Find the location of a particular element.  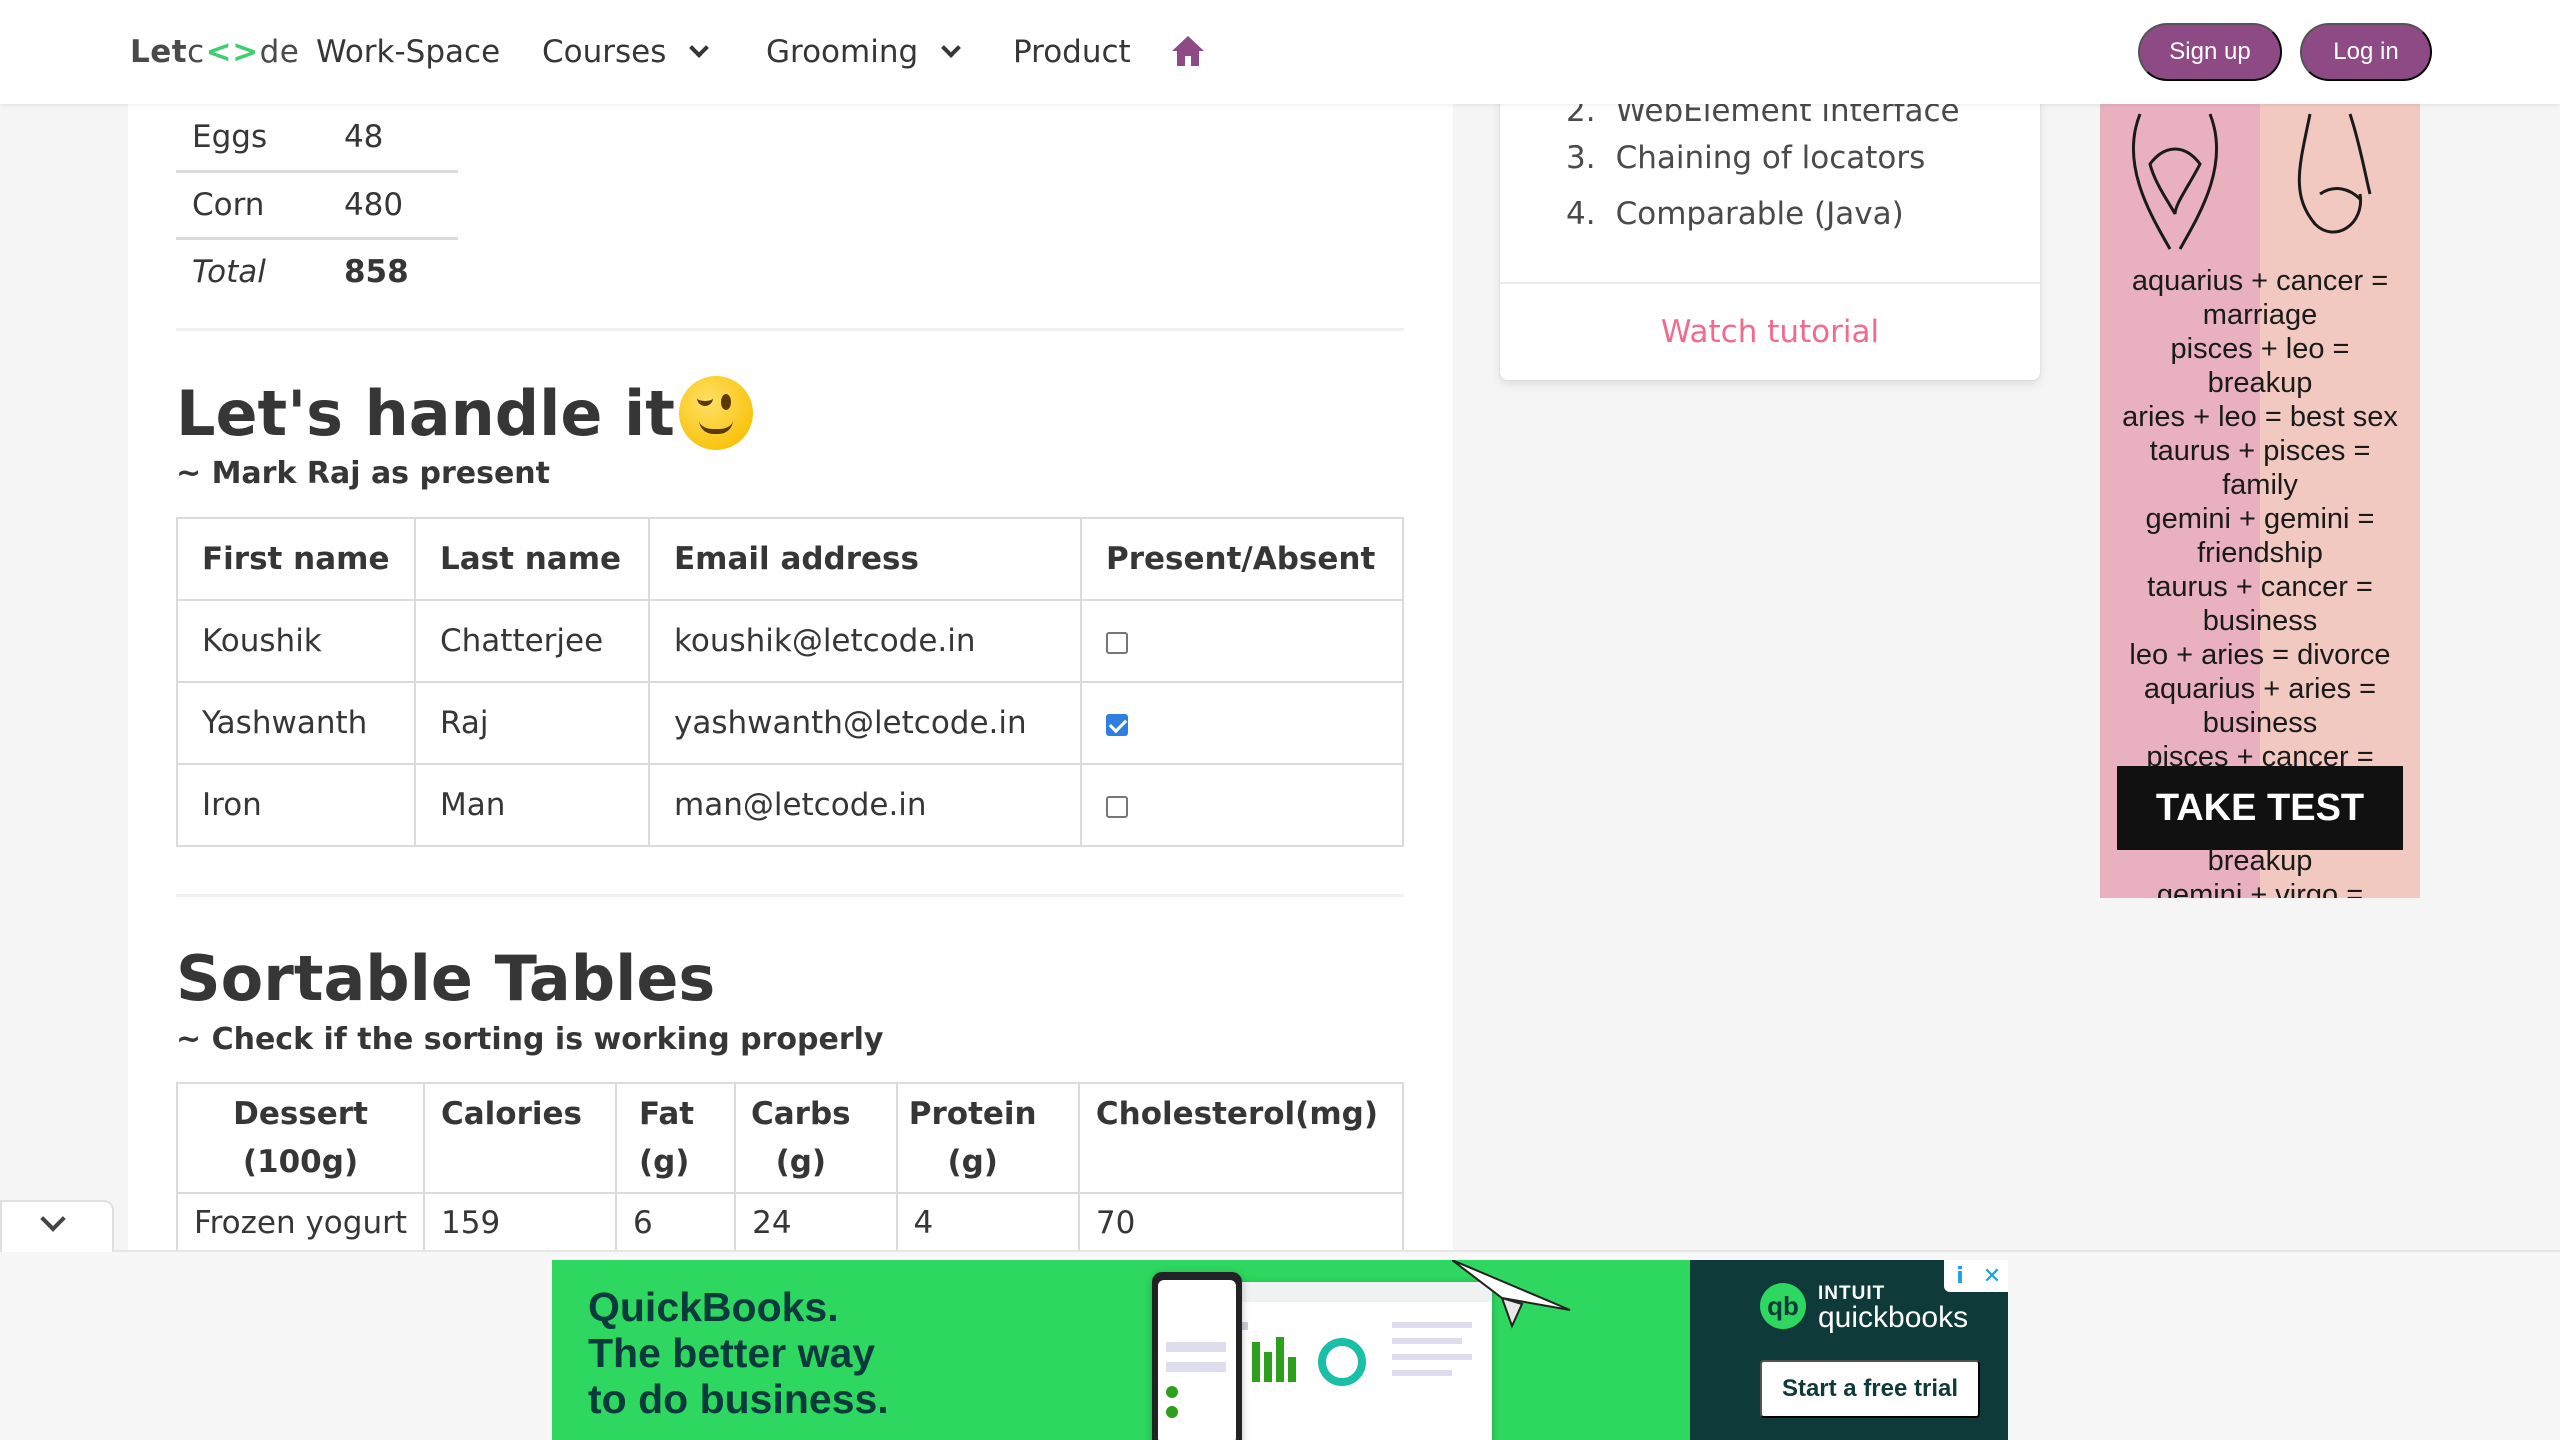

hands-illustration is located at coordinates (2251, 181).